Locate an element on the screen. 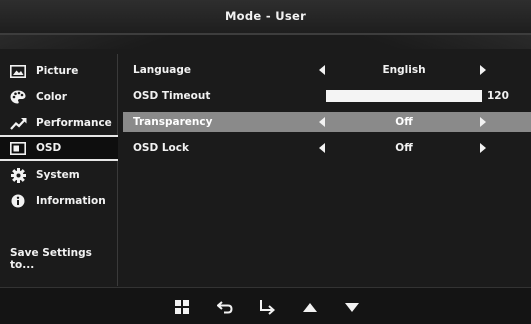 This screenshot has height=324, width=531. sidebar-item-picture: Picture is located at coordinates (59, 71).